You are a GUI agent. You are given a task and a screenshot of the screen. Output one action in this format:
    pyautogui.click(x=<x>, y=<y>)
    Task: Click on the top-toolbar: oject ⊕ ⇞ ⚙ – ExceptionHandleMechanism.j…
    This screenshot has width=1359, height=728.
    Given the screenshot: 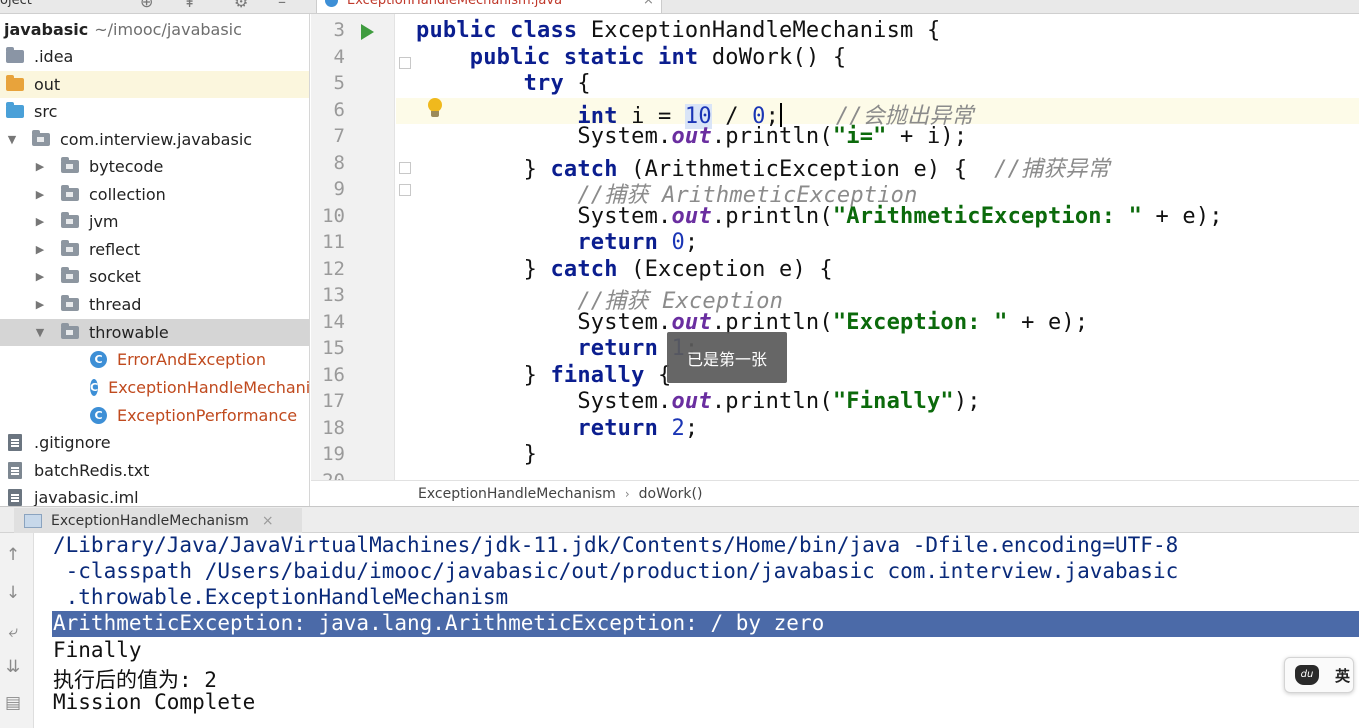 What is the action you would take?
    pyautogui.click(x=679, y=7)
    